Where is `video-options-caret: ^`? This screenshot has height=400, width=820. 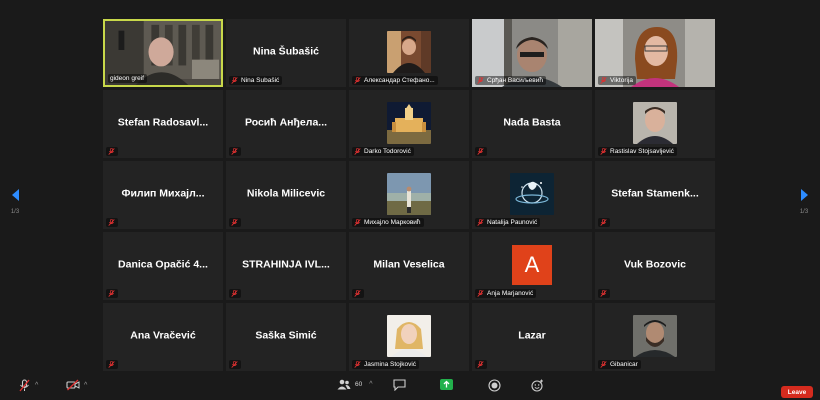 video-options-caret: ^ is located at coordinates (85, 385).